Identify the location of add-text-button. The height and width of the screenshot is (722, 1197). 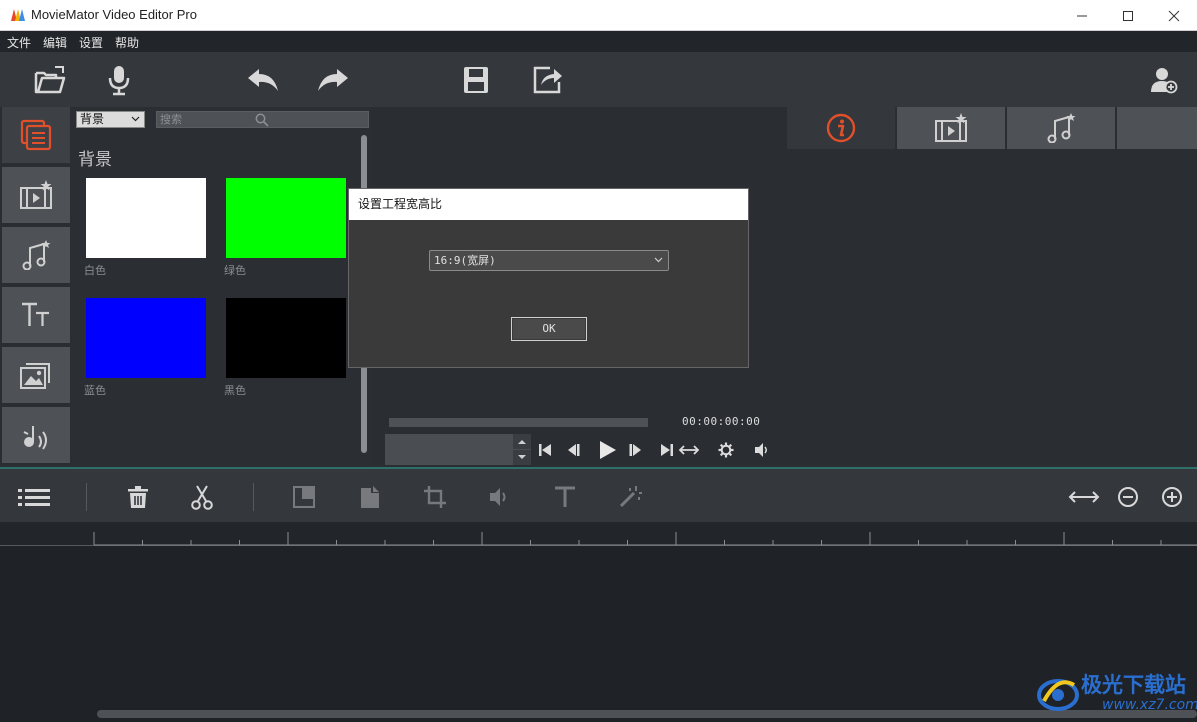
(565, 497).